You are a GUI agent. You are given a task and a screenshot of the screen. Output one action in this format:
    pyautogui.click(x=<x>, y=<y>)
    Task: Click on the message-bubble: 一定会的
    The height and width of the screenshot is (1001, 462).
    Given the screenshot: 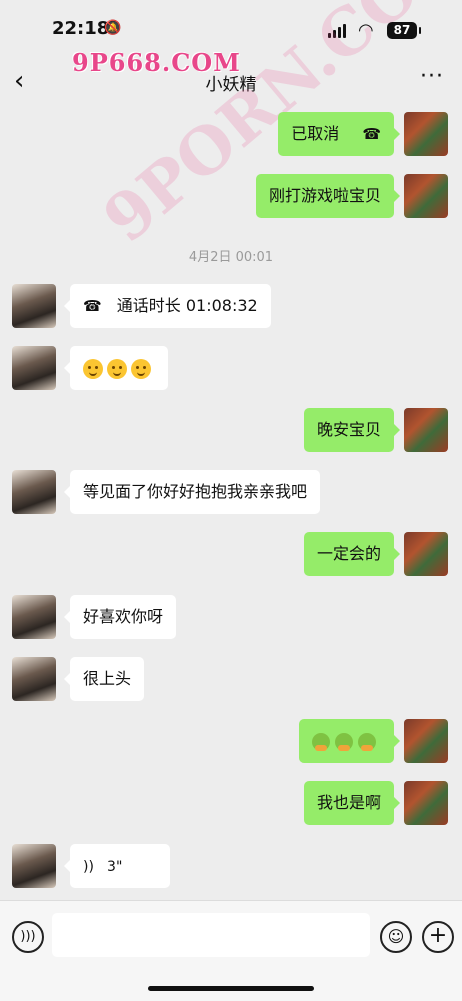 What is the action you would take?
    pyautogui.click(x=352, y=554)
    